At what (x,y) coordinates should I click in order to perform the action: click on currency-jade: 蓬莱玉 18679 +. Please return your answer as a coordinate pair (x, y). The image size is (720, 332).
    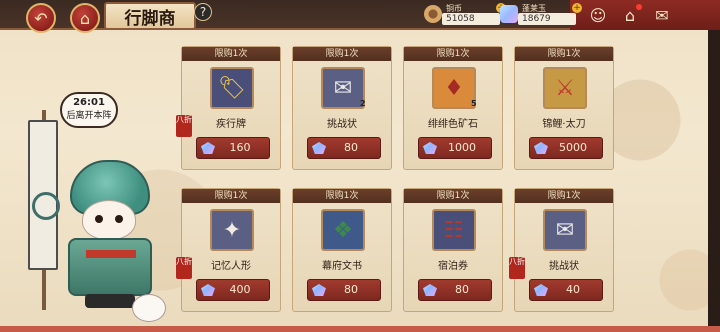
    Looking at the image, I should click on (541, 14).